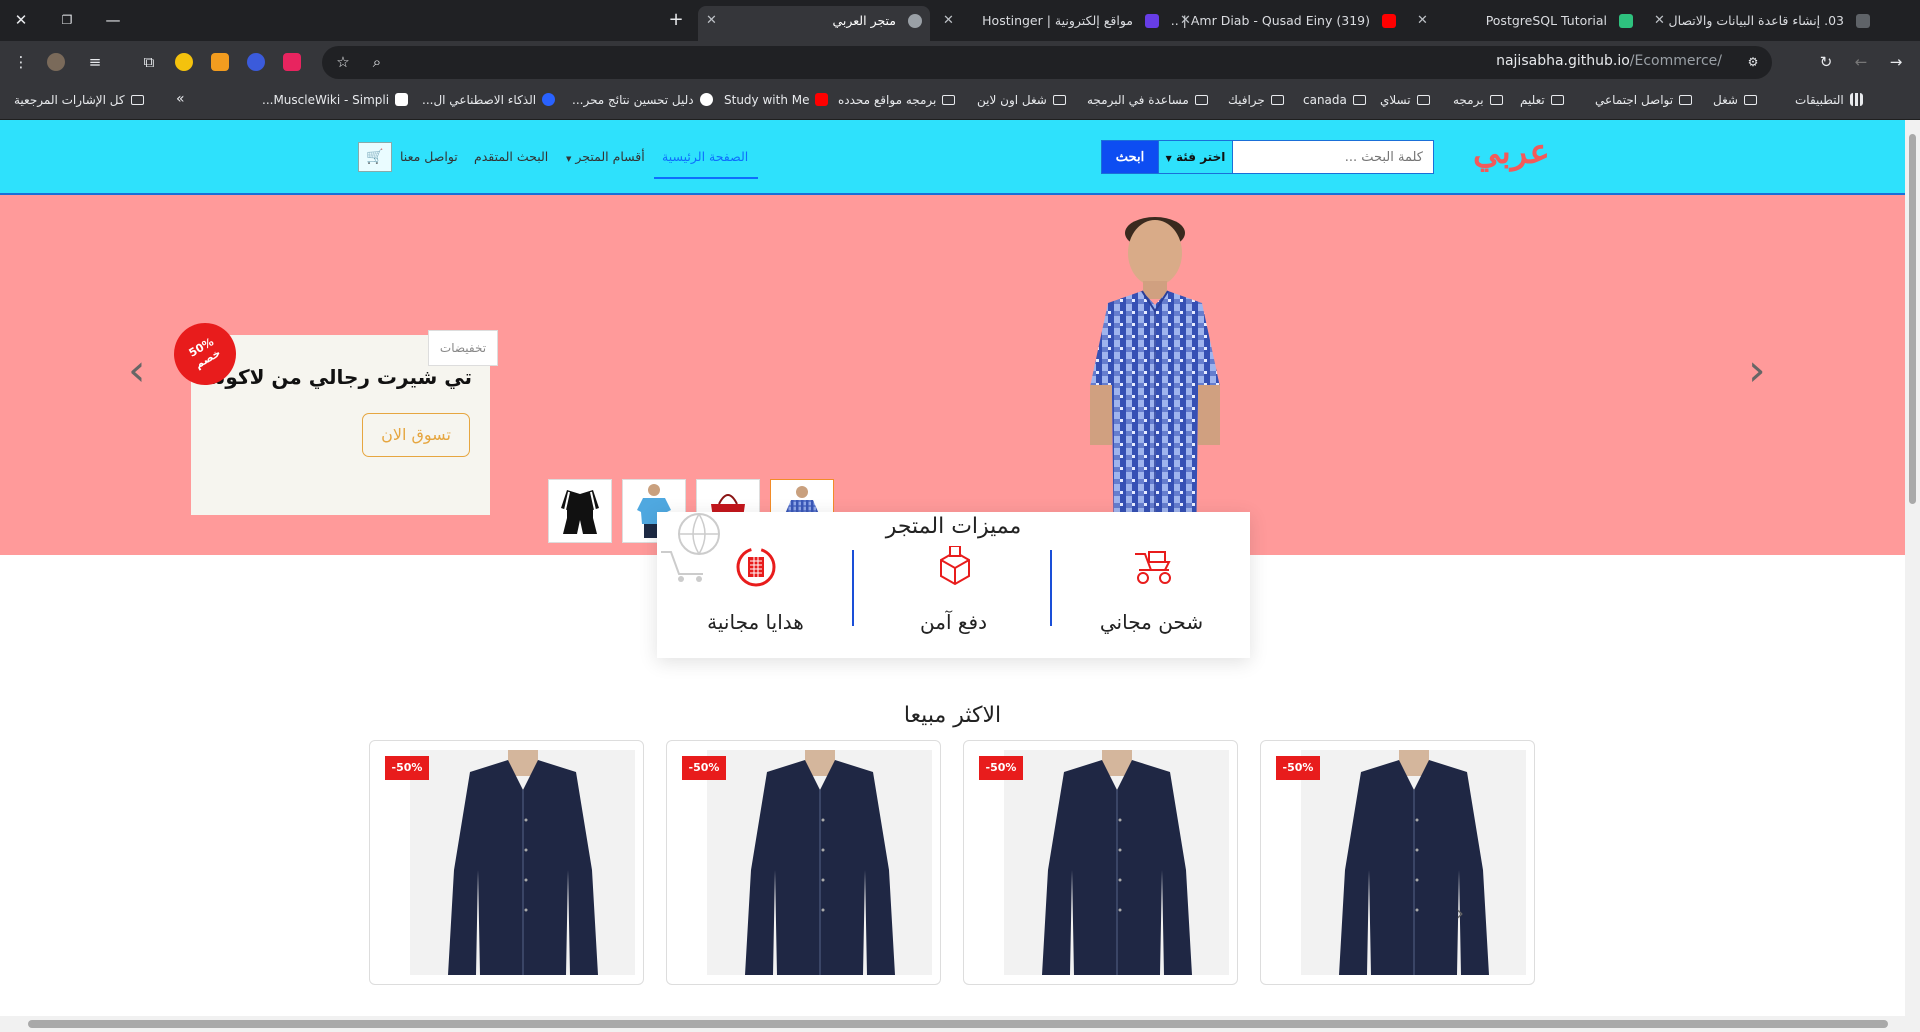 The height and width of the screenshot is (1032, 1920). I want to click on shop-now-button: تسوق الان, so click(416, 435).